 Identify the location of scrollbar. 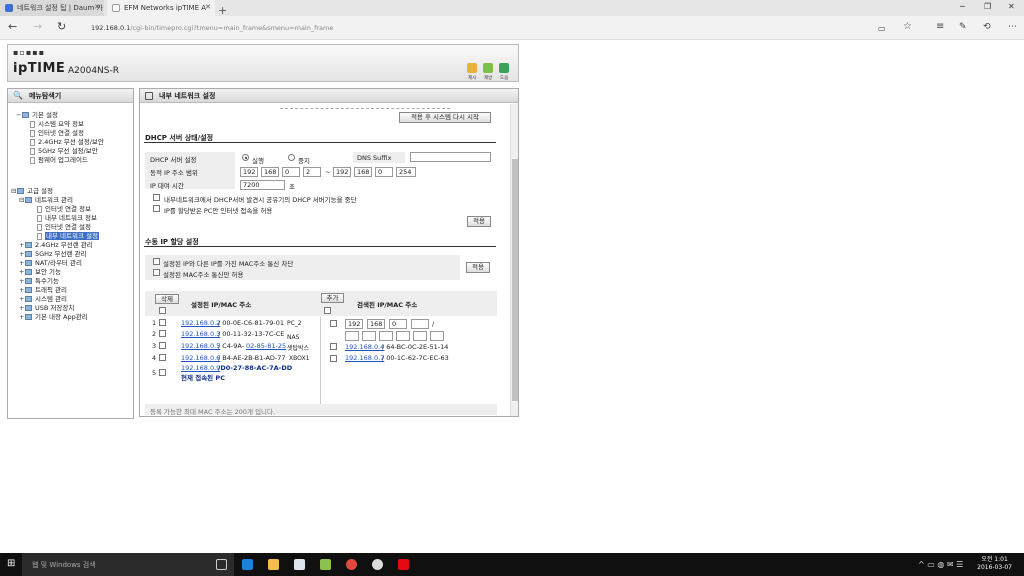
(514, 260).